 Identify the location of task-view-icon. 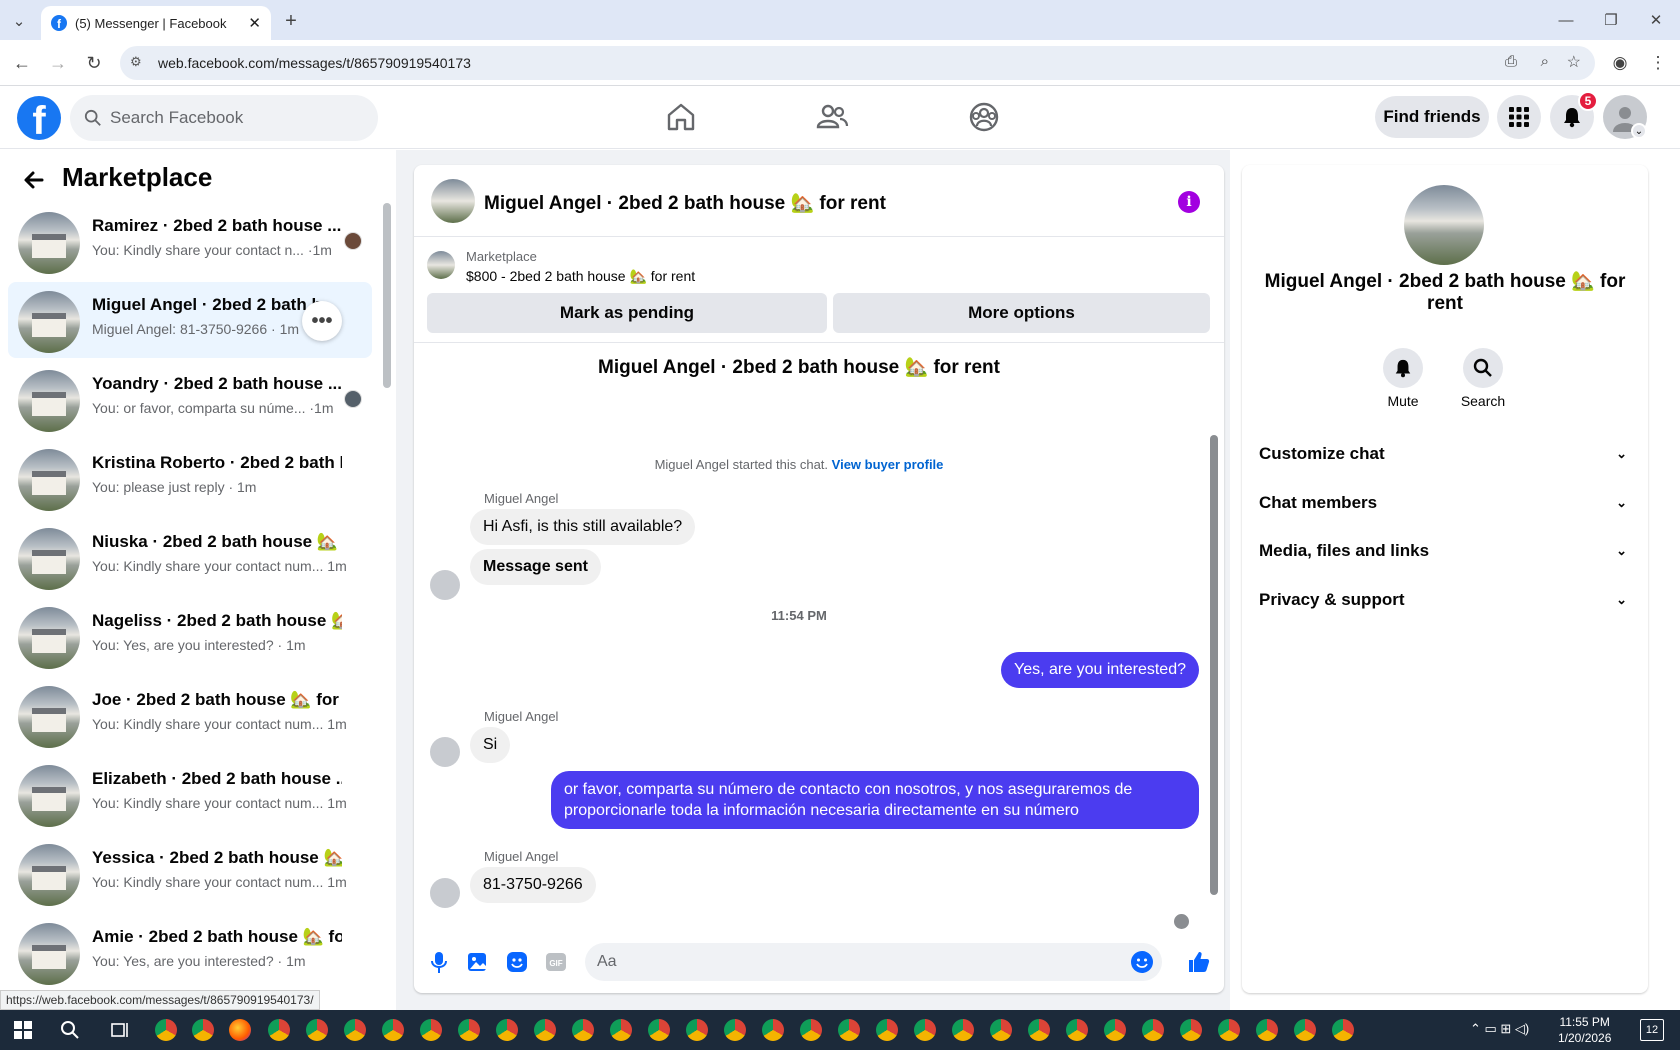
(120, 1030).